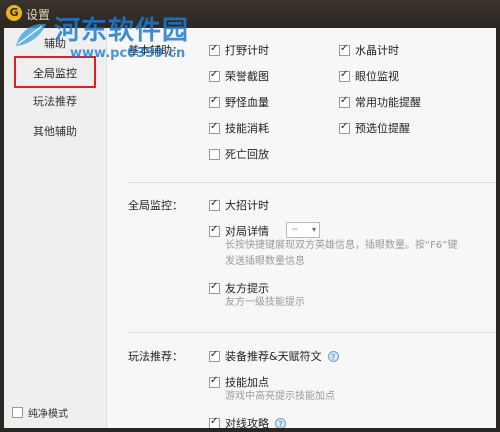  I want to click on match-detail-description: 长按快捷键展现双方英雄信息，插眼数量。按“F6”键 发送插眼数量信息, so click(341, 253).